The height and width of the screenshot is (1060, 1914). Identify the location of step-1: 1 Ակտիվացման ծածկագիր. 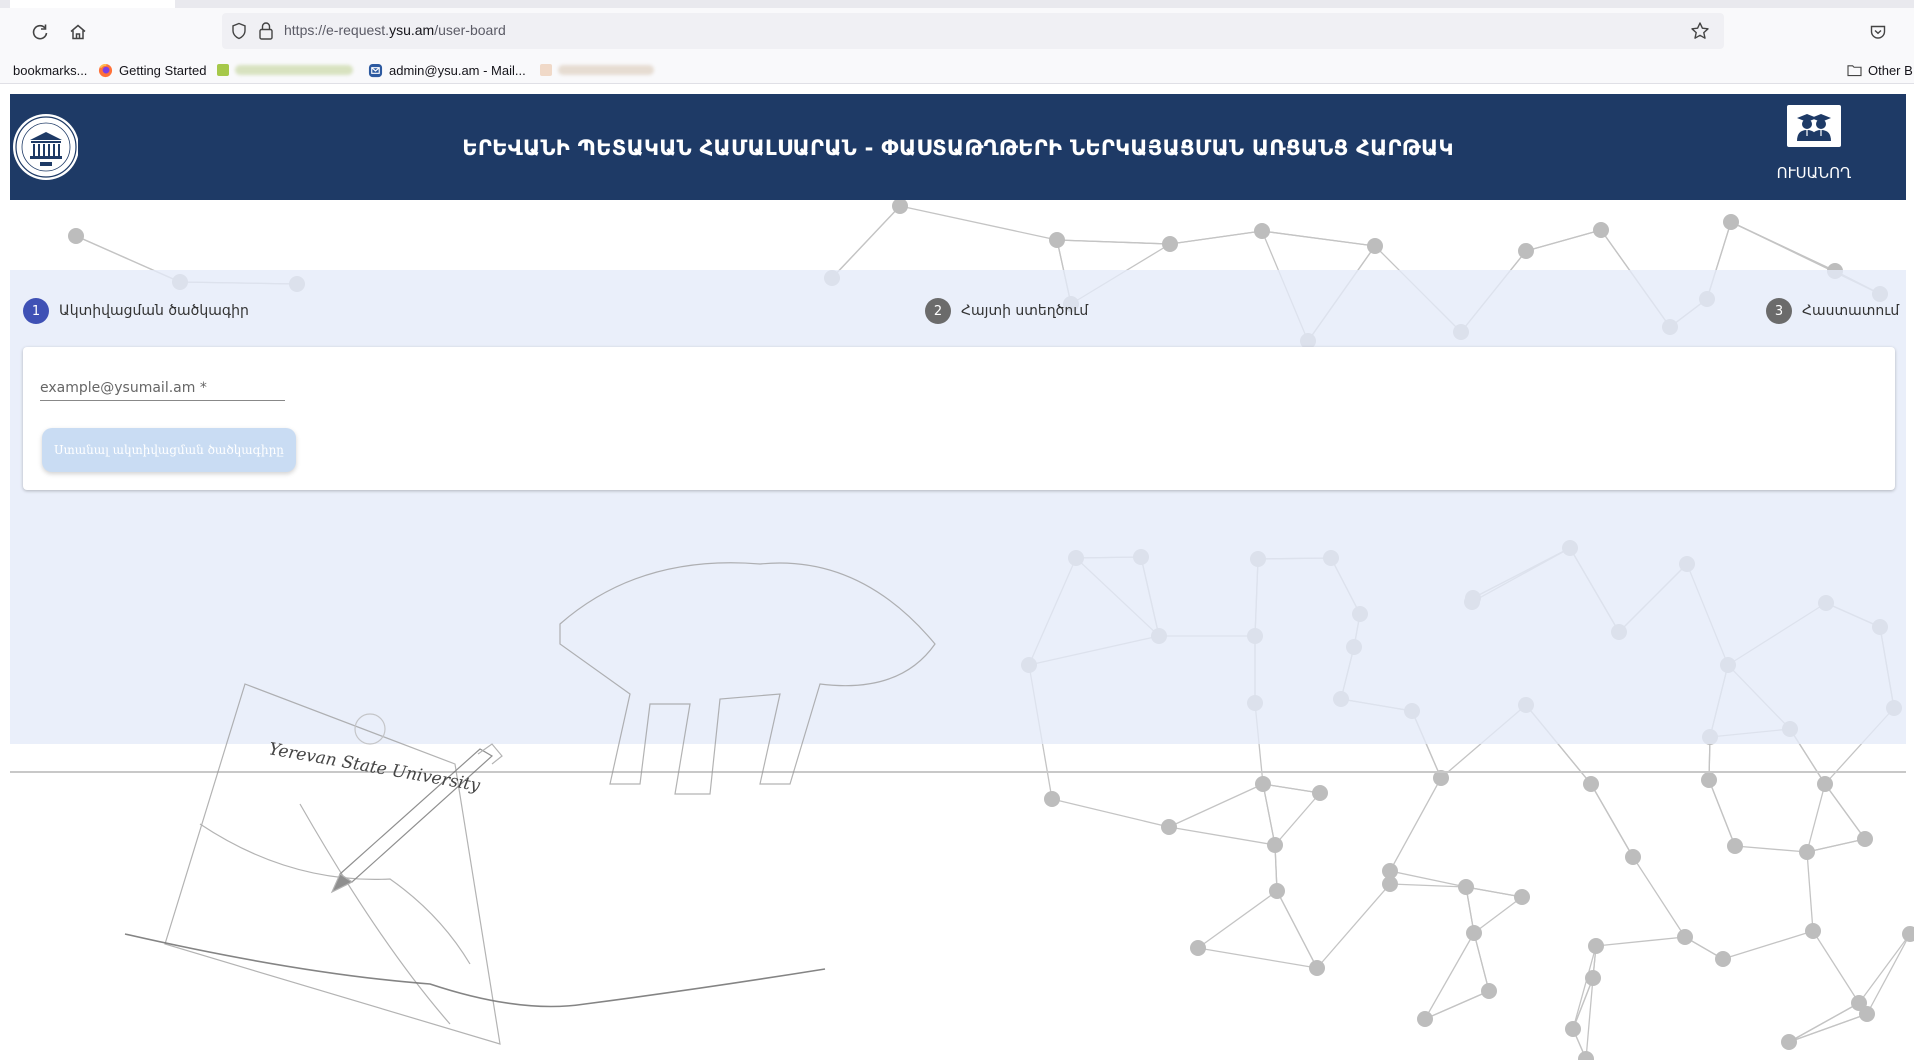
(136, 311).